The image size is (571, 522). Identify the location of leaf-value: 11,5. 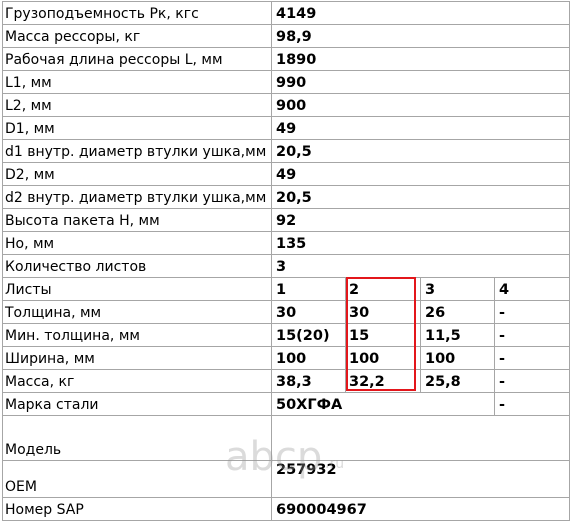
(443, 336).